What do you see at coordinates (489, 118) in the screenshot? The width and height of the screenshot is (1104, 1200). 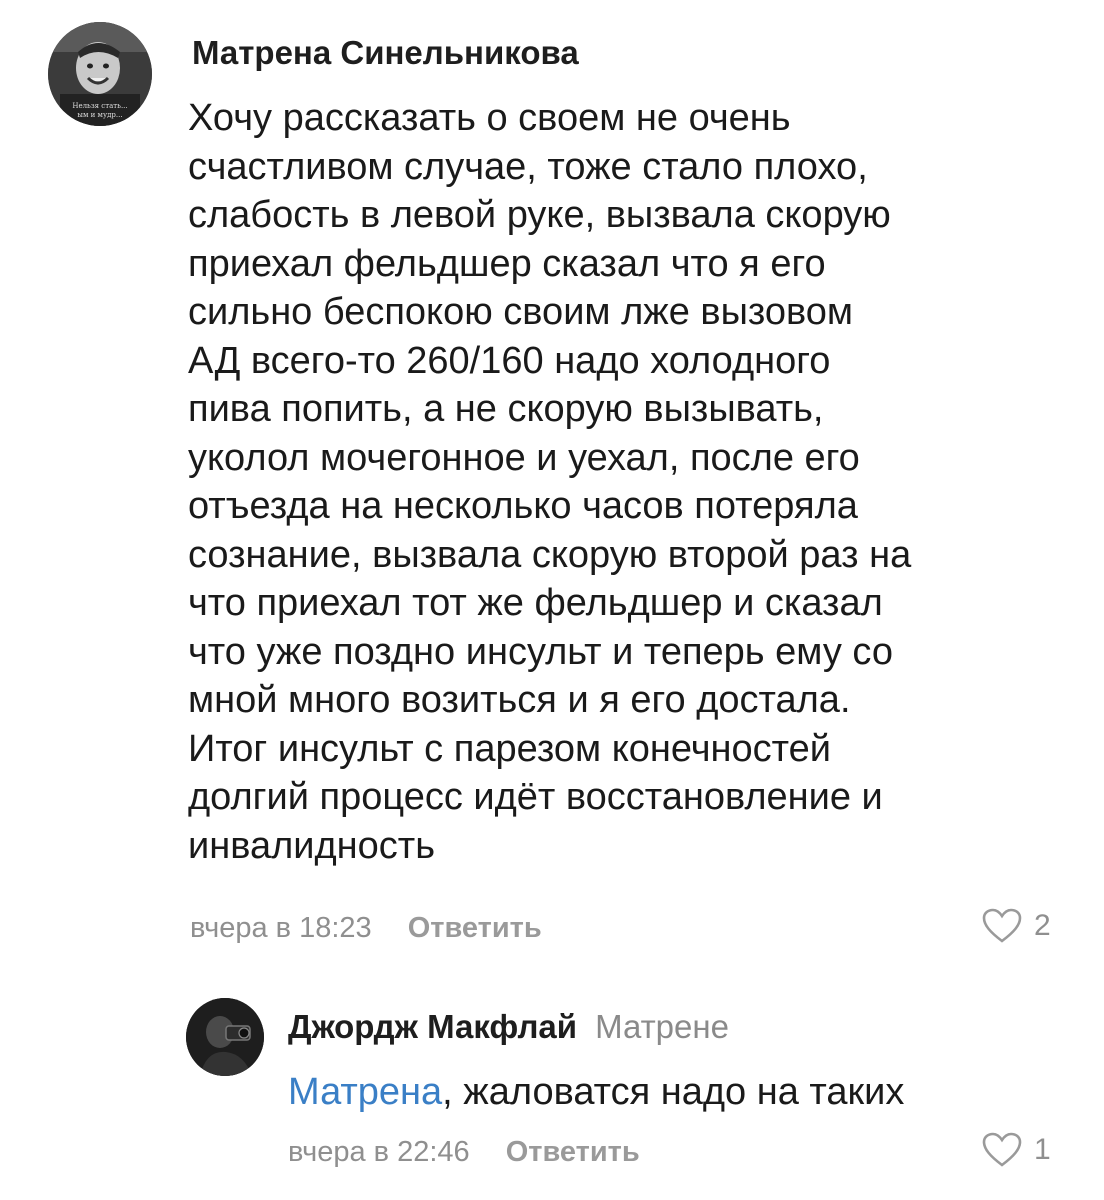 I see `comment-text-line: Хочу рассказать о своем не очень` at bounding box center [489, 118].